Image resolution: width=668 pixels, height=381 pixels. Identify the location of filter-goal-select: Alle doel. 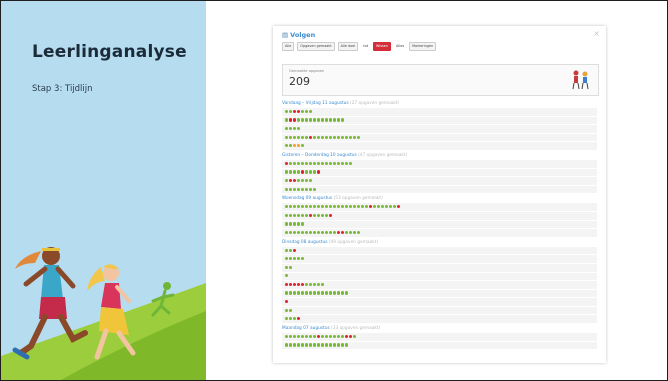
(348, 46).